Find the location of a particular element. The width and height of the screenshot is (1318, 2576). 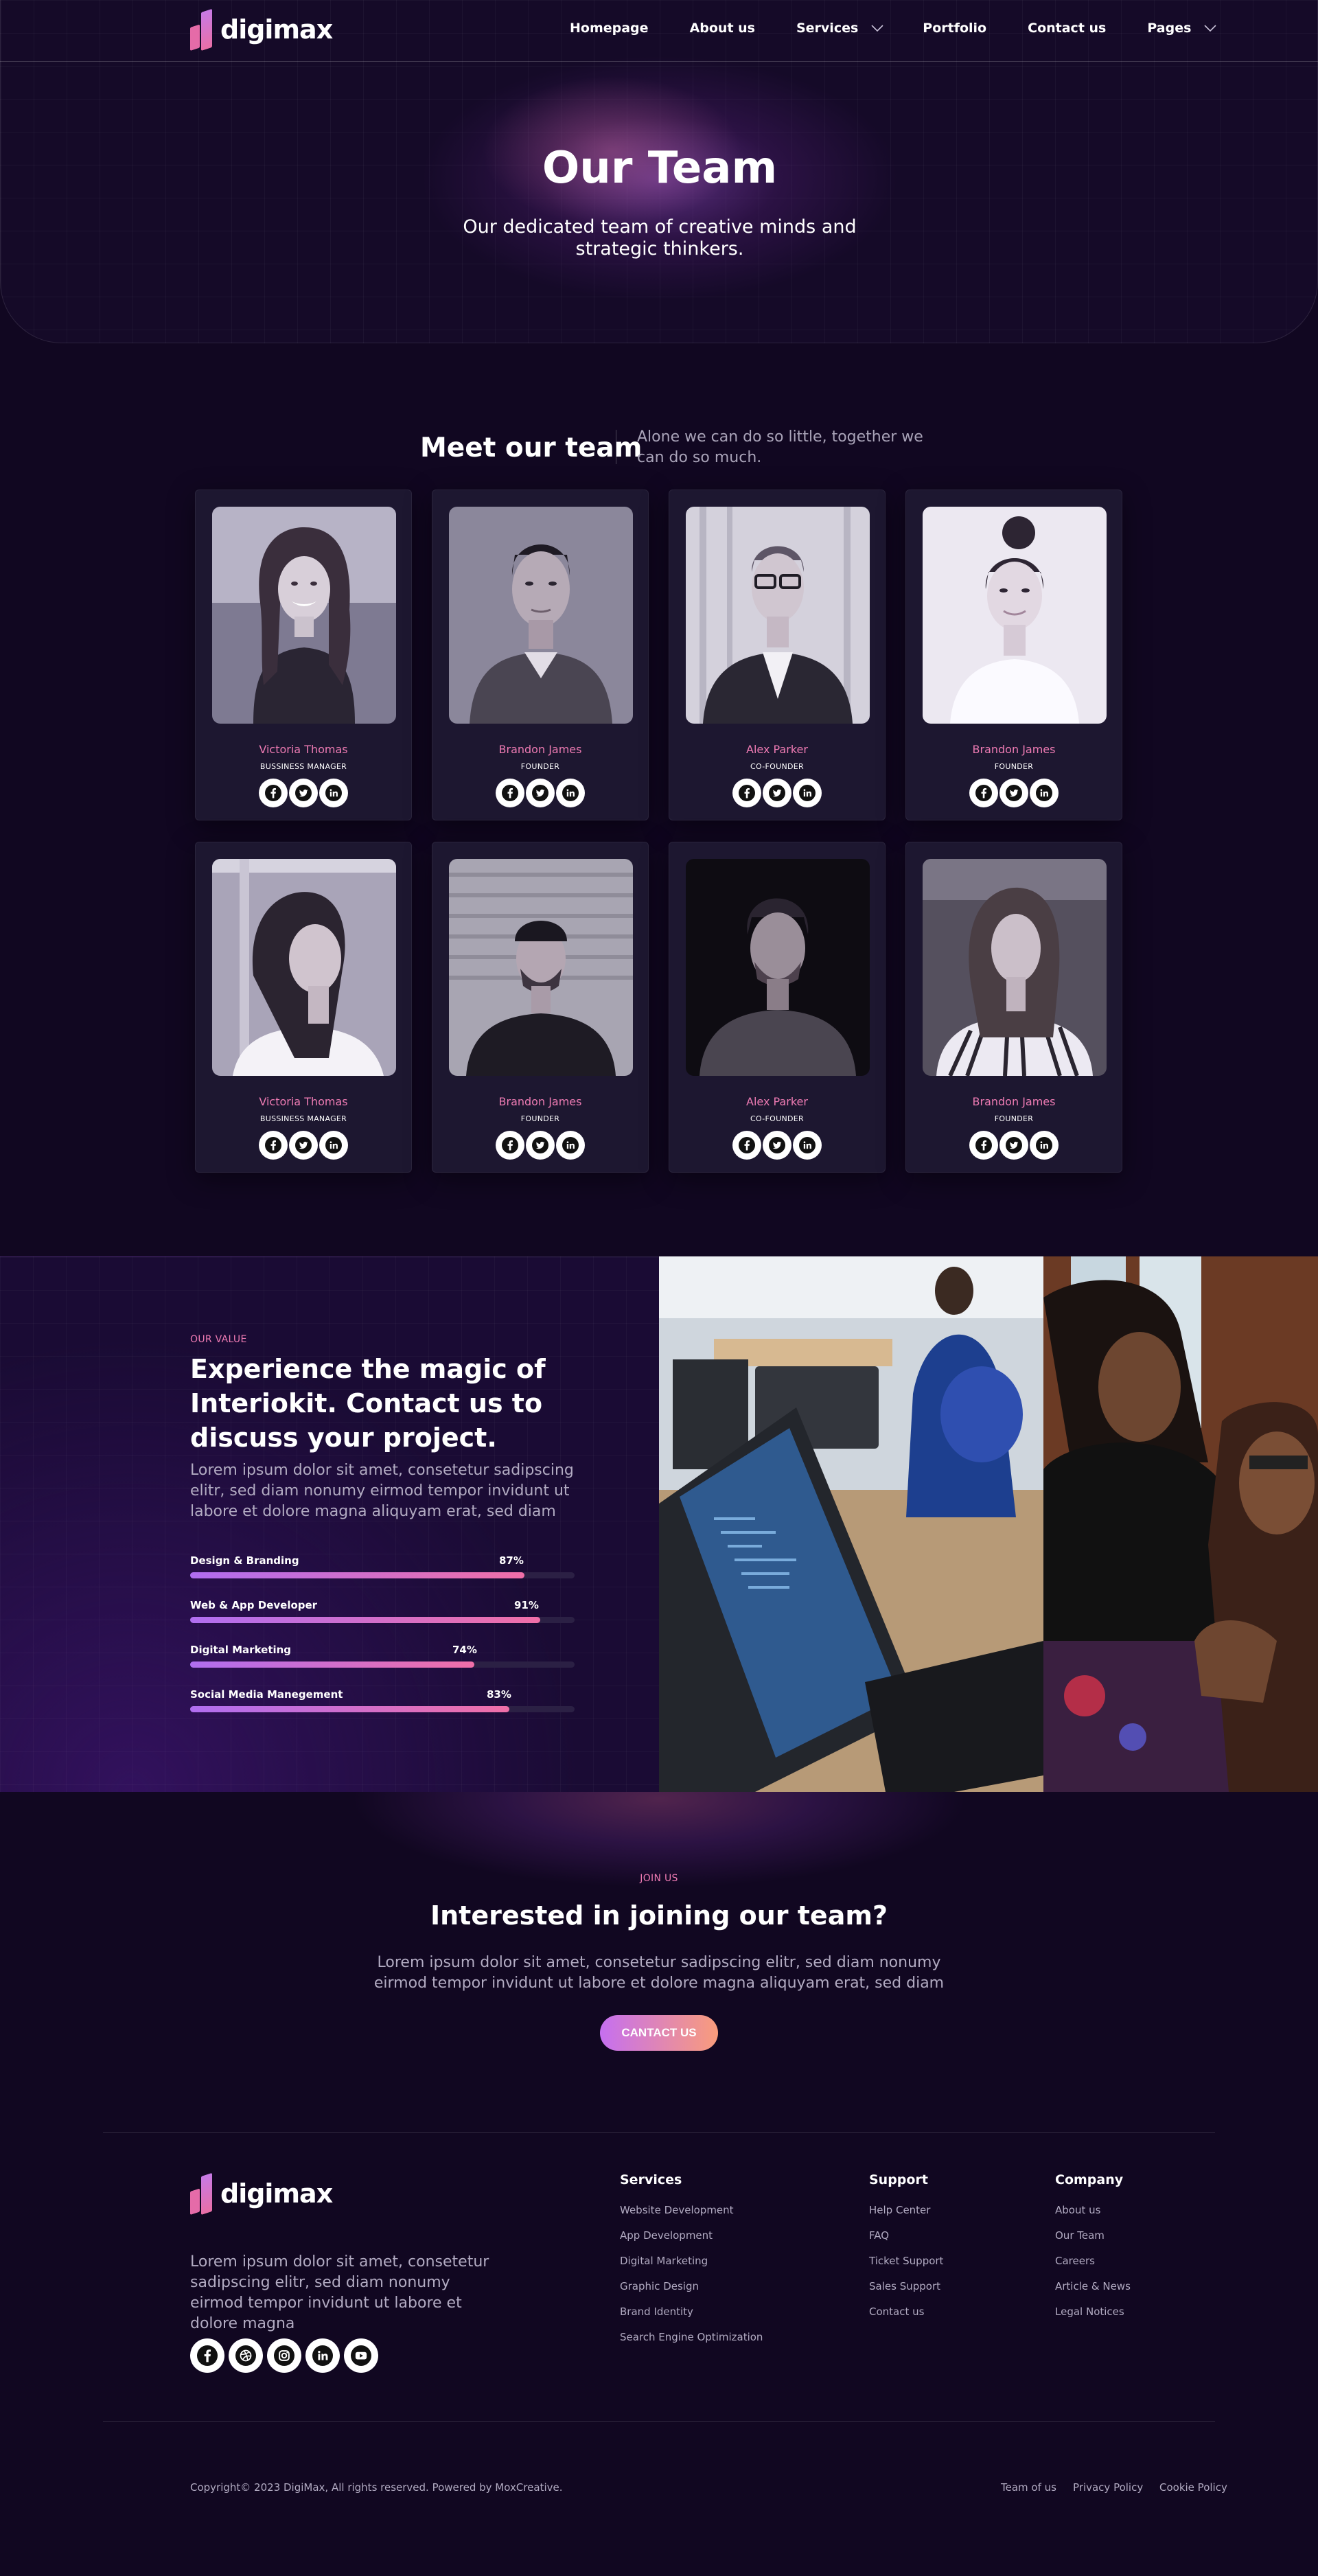

footer-link: Search Engine Optimization is located at coordinates (691, 2343).